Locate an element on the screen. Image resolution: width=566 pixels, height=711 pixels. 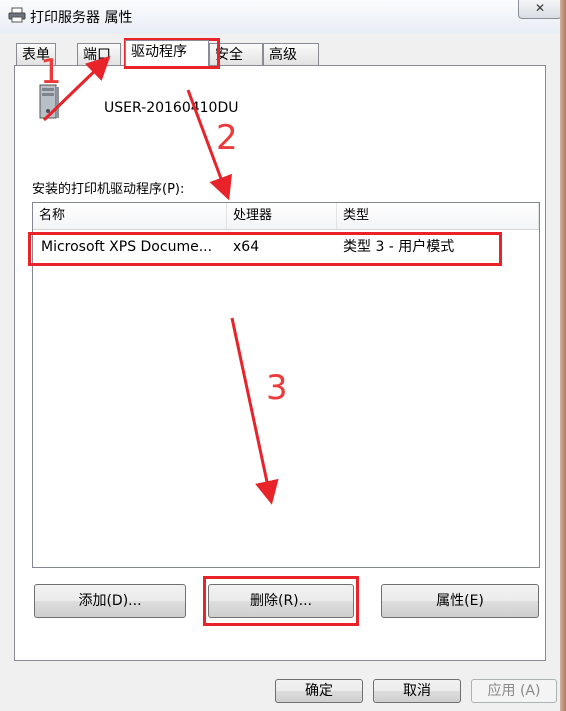
tab-label: 驱动程序 is located at coordinates (159, 52).